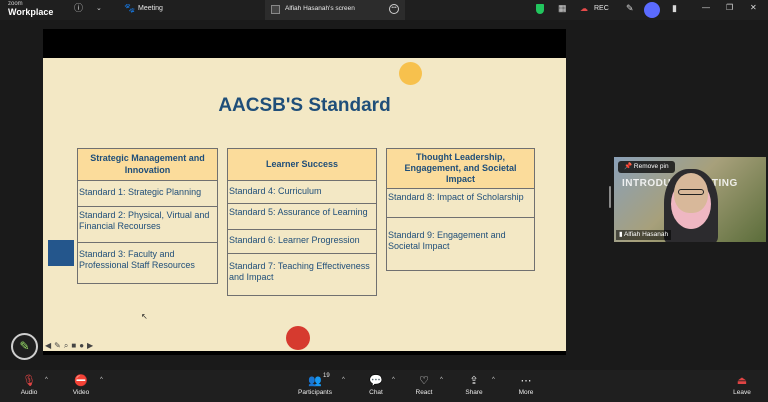  Describe the element at coordinates (343, 380) in the screenshot. I see `participants-options-chevron-icon: ^` at that location.